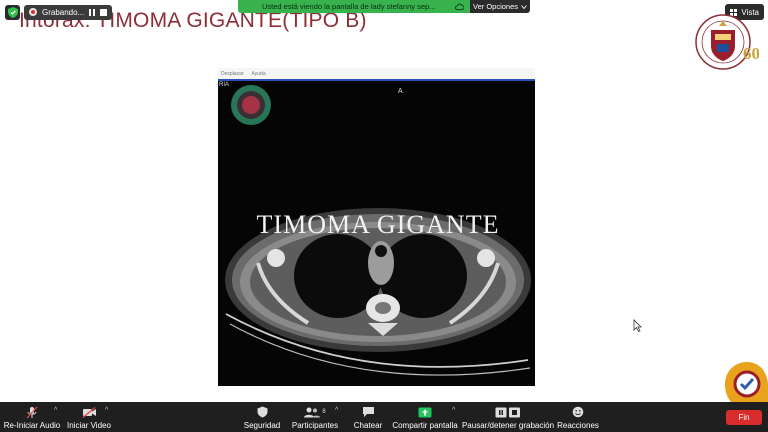  Describe the element at coordinates (495, 6) in the screenshot. I see `view-options-label: Ver Opciones` at that location.